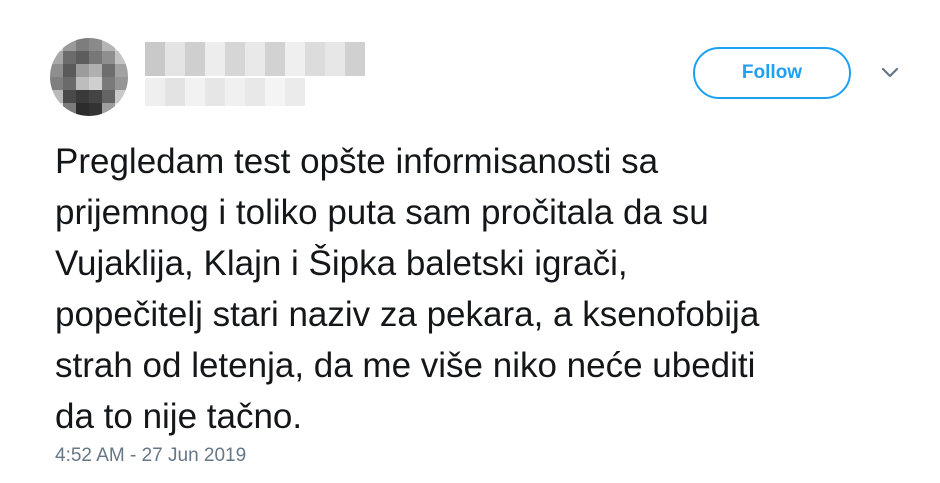 The width and height of the screenshot is (940, 483). I want to click on chevron-down-icon, so click(890, 72).